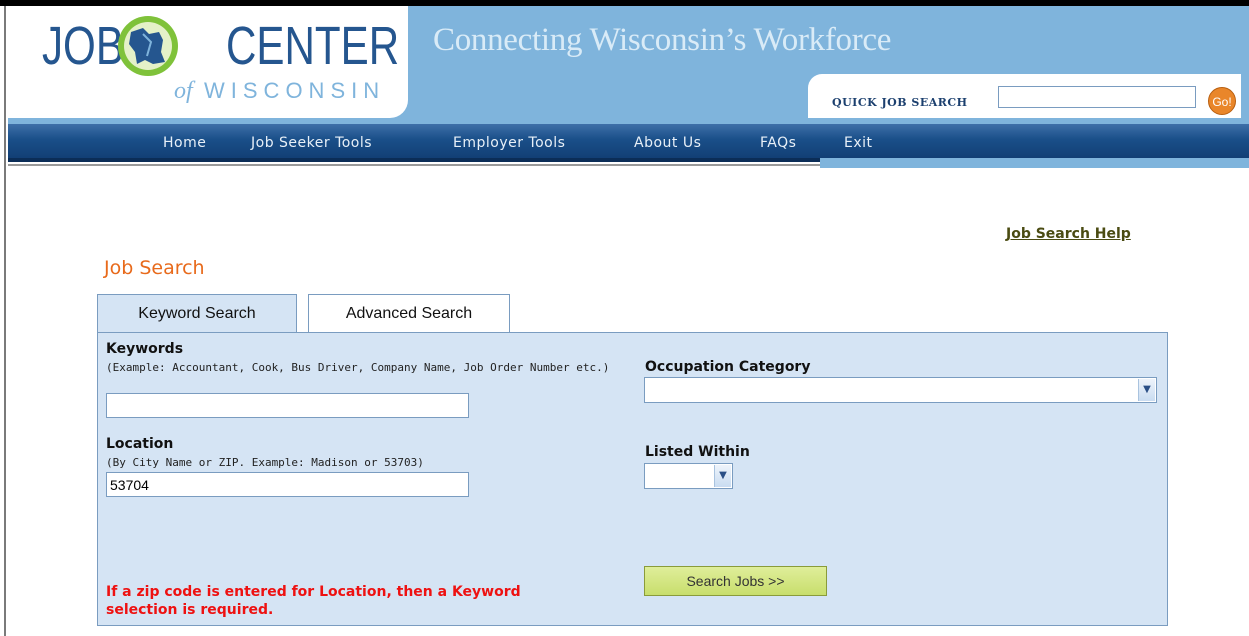 This screenshot has height=636, width=1249. What do you see at coordinates (735, 581) in the screenshot?
I see `search-jobs-button: Search Jobs >>` at bounding box center [735, 581].